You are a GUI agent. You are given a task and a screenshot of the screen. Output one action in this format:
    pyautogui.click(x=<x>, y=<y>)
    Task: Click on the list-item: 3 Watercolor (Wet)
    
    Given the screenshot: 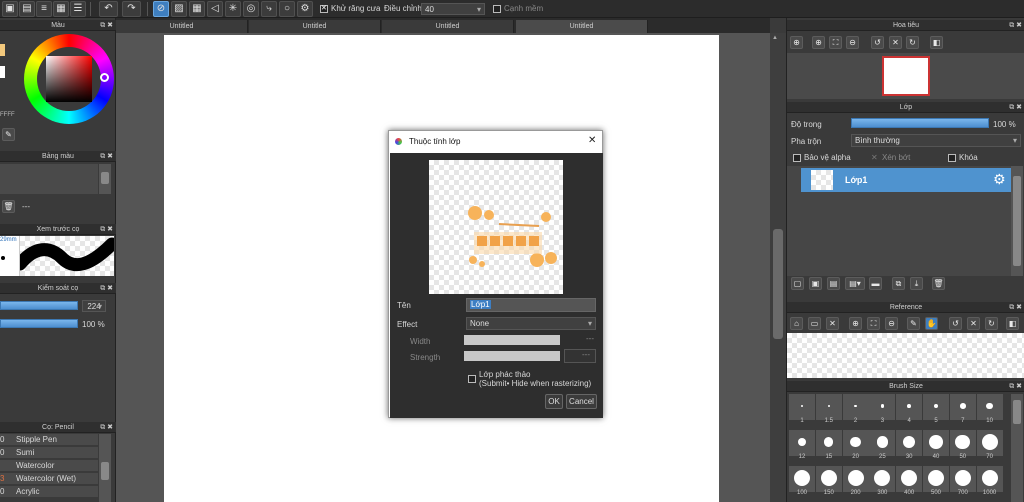 What is the action you would take?
    pyautogui.click(x=49, y=479)
    